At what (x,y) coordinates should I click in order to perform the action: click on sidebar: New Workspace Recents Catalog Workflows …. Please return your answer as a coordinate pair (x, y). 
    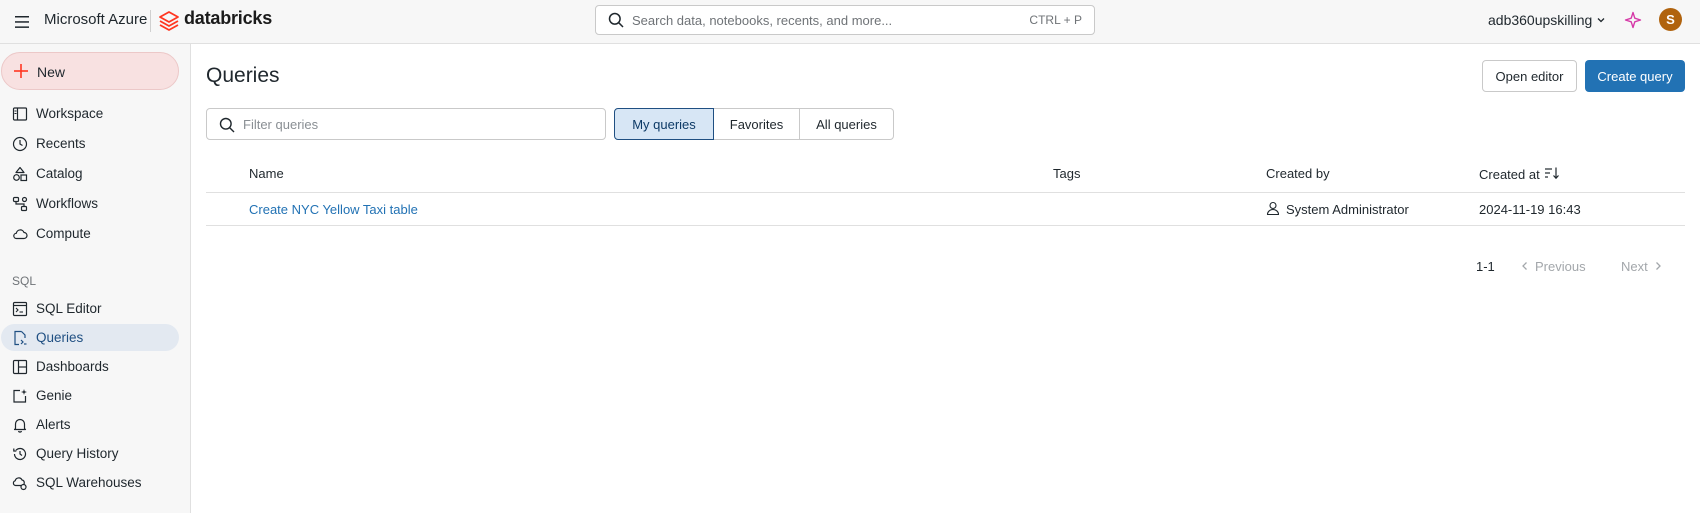
    Looking at the image, I should click on (95, 278).